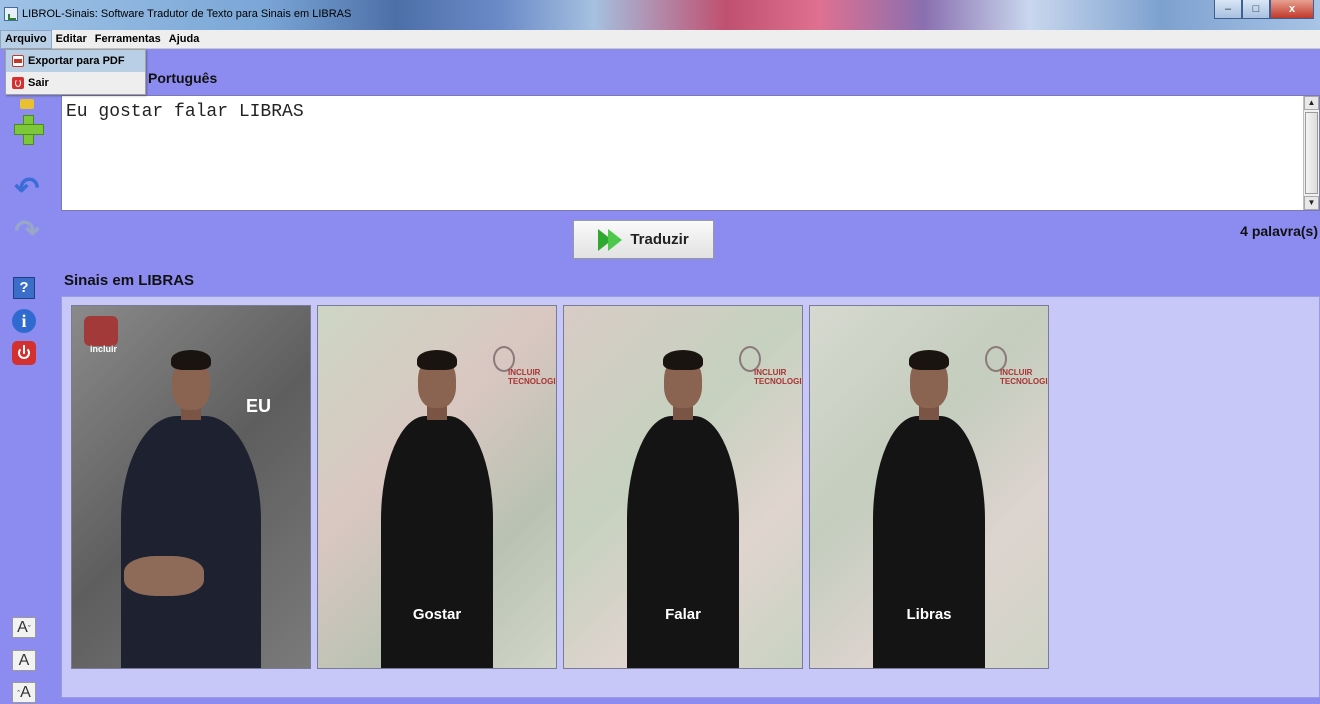 The width and height of the screenshot is (1320, 704). I want to click on redo-icon: ↷, so click(27, 232).